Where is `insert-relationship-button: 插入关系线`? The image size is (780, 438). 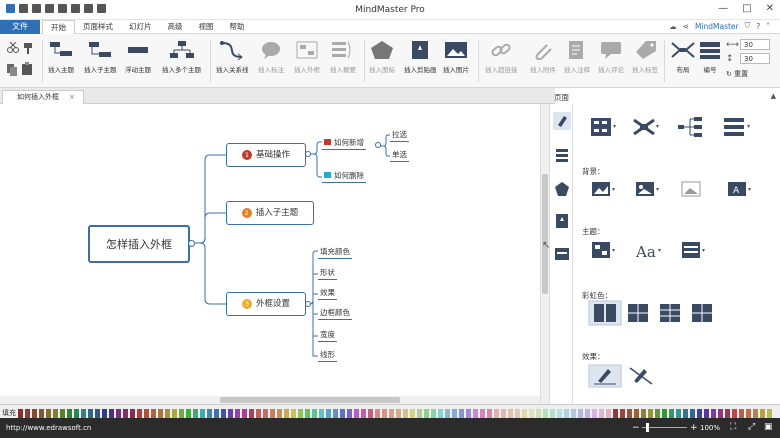
insert-relationship-button: 插入关系线 is located at coordinates (232, 57).